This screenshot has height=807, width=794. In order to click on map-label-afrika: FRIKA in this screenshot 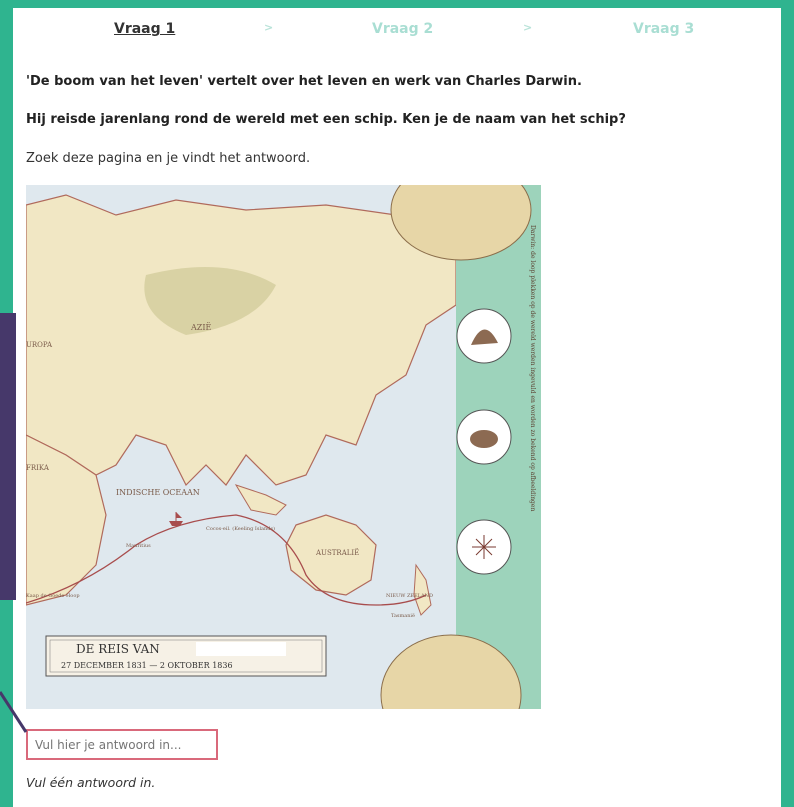, I will do `click(38, 468)`.